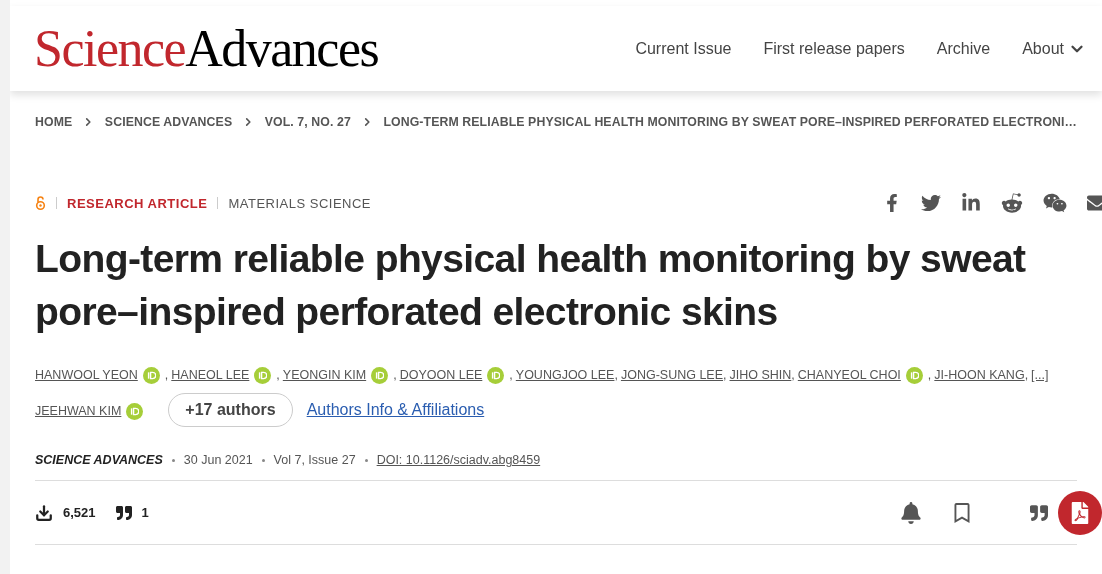  I want to click on pdf-icon, so click(1080, 512).